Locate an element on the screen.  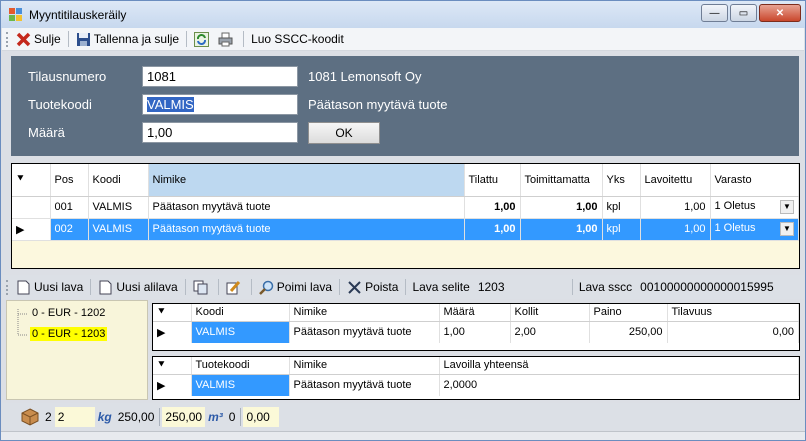
cell-pos: 002 is located at coordinates (69, 229).